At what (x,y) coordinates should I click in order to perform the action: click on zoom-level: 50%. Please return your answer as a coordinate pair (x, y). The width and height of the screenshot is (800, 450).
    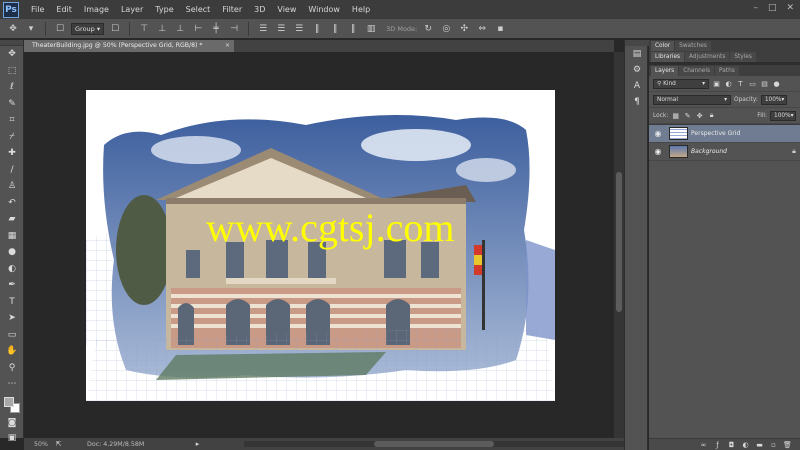
    Looking at the image, I should click on (39, 444).